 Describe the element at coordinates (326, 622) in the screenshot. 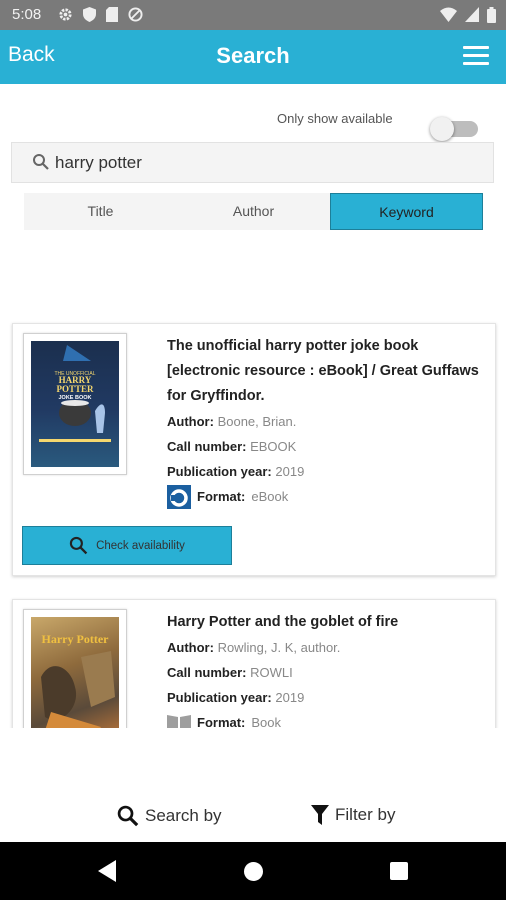

I see `book-title: Harry Potter and the goblet of fire` at that location.